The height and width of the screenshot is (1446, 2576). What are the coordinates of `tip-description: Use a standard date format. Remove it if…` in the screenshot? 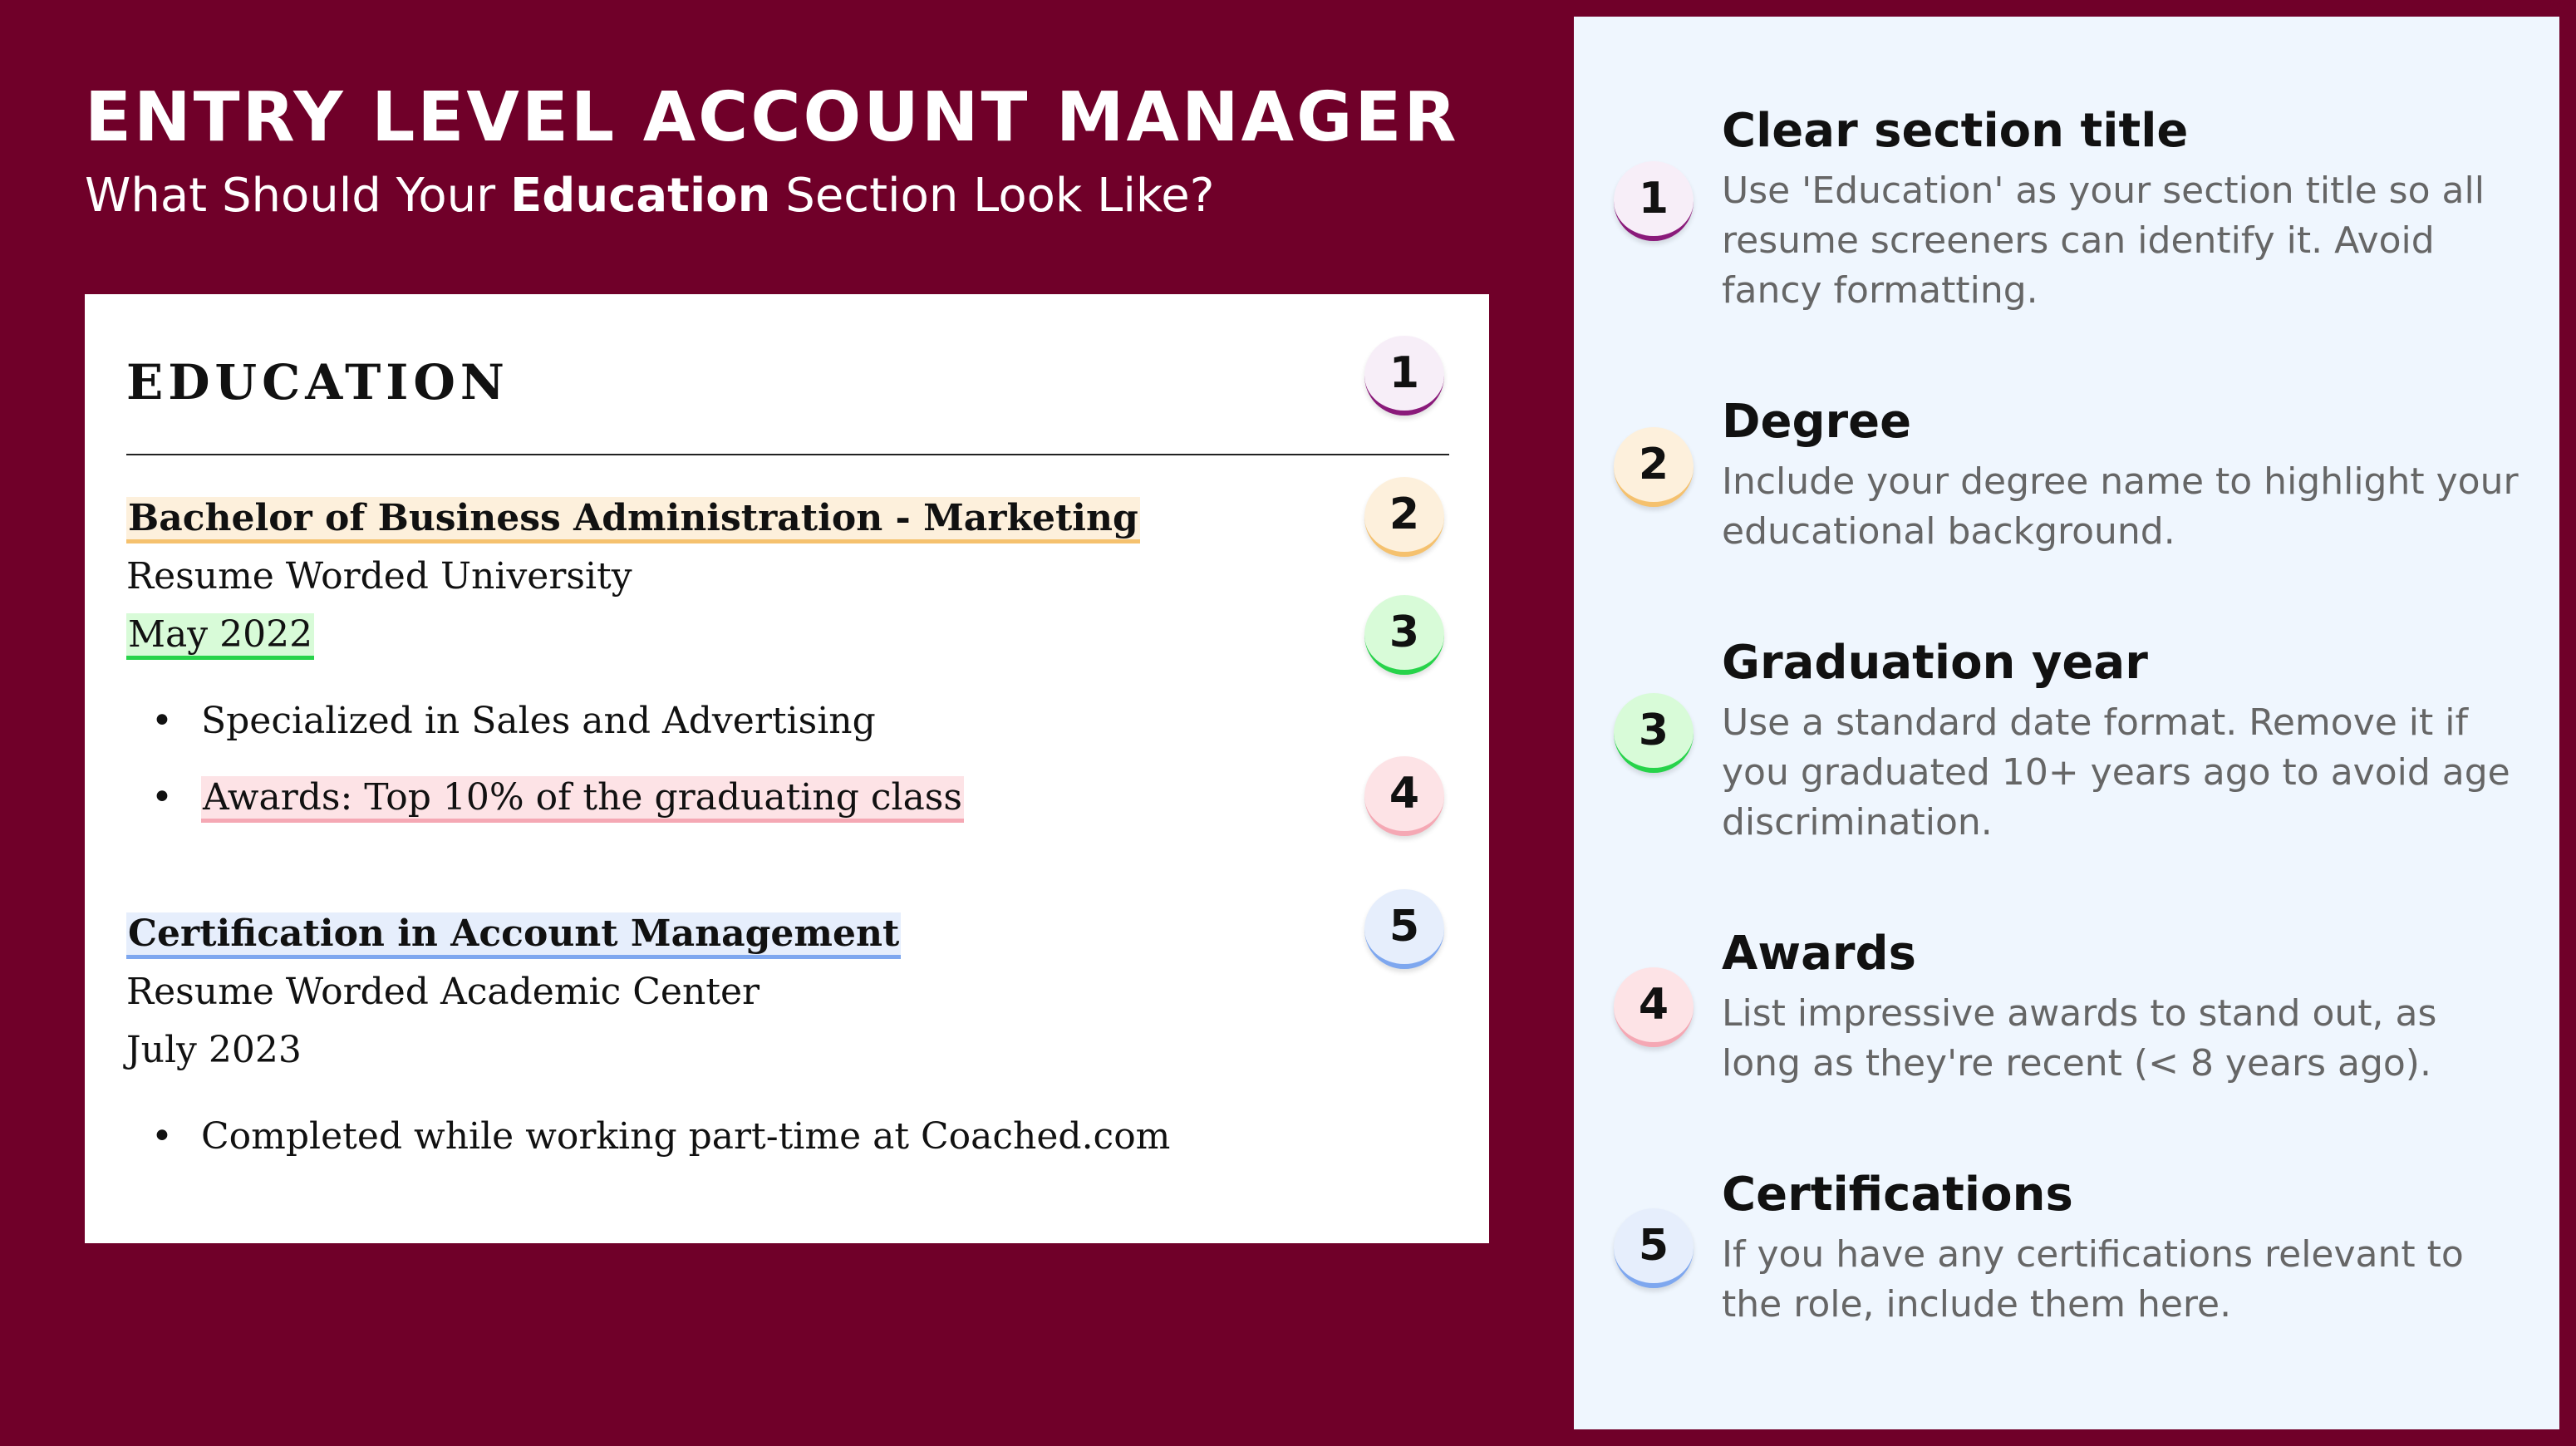 It's located at (2116, 772).